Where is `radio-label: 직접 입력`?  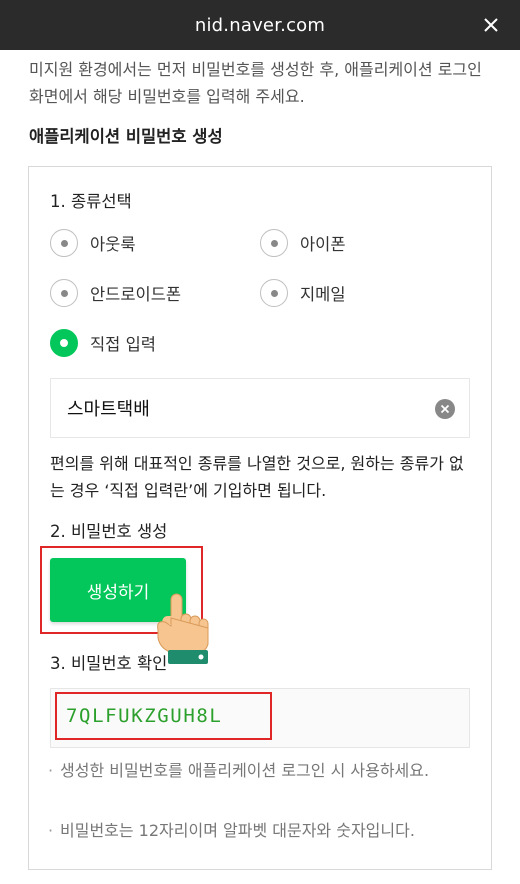
radio-label: 직접 입력 is located at coordinates (123, 344).